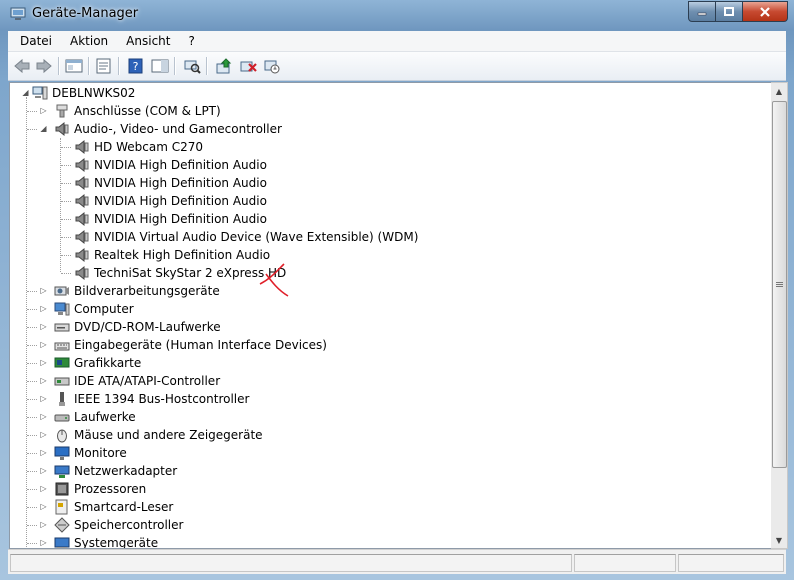 Image resolution: width=794 pixels, height=580 pixels. Describe the element at coordinates (110, 489) in the screenshot. I see `tree-category-label: Prozessoren` at that location.